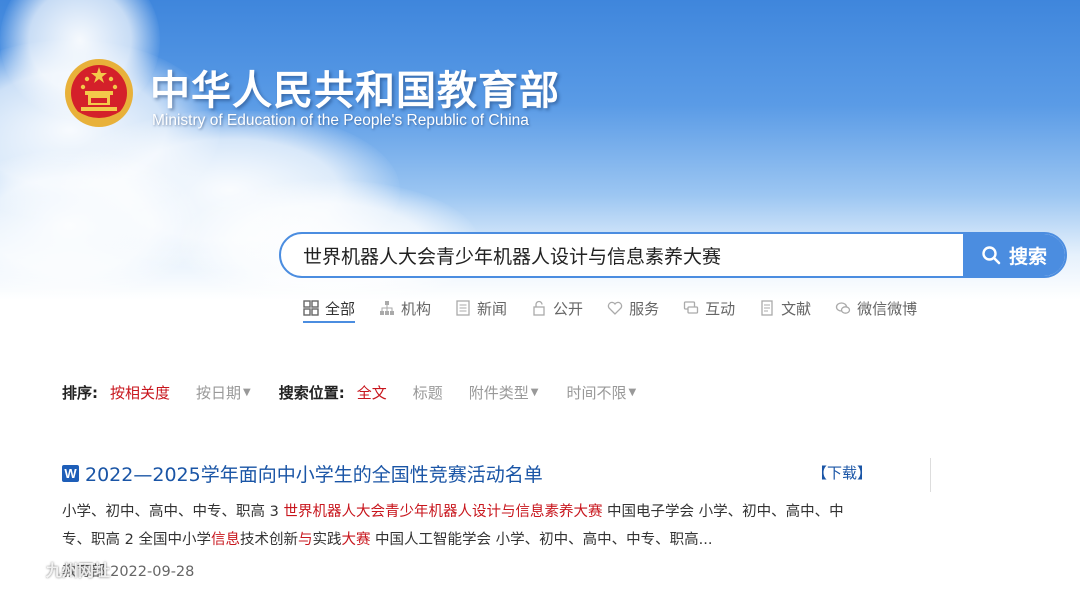 Image resolution: width=1080 pixels, height=591 pixels. I want to click on attachment-type-dropdown: 附件类型 ▼, so click(504, 392).